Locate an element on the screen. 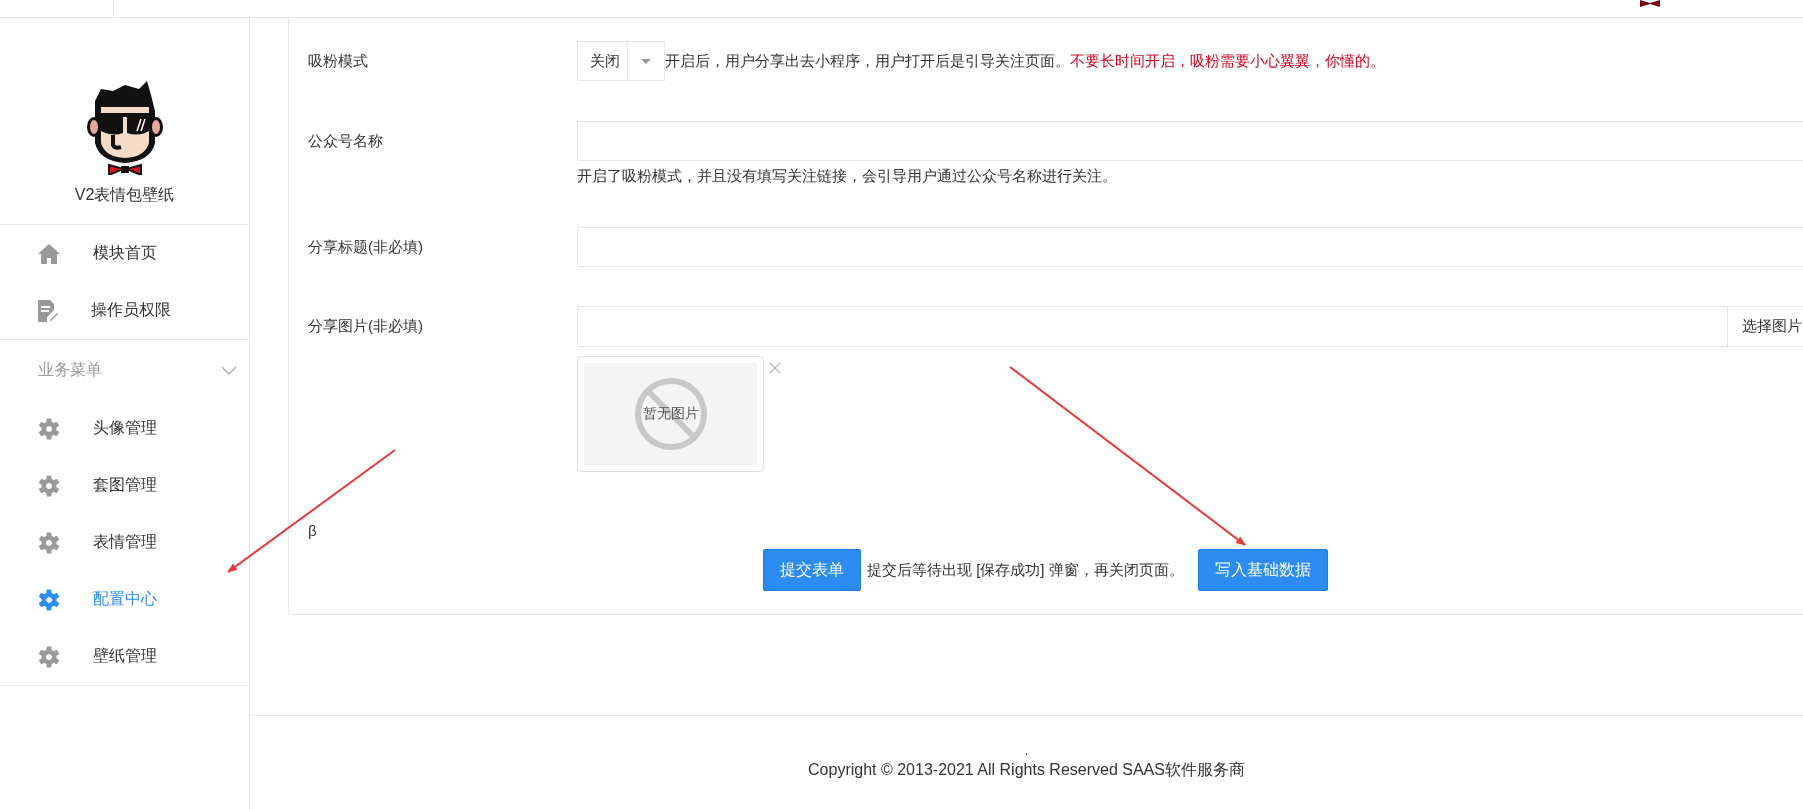 The image size is (1803, 809). close-icon is located at coordinates (775, 368).